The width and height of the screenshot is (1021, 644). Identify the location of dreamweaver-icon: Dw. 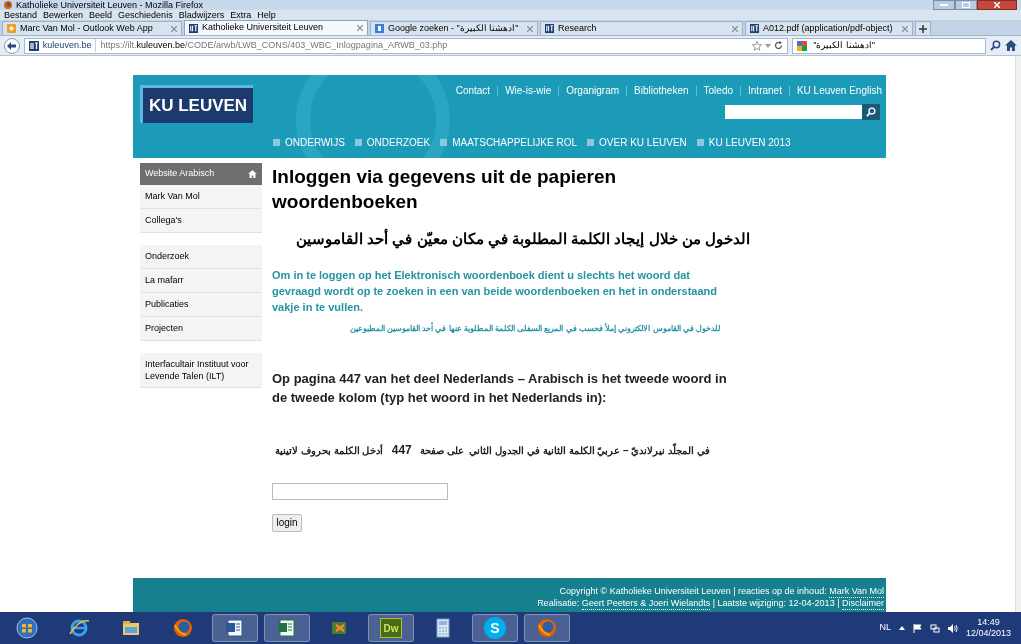
(391, 628).